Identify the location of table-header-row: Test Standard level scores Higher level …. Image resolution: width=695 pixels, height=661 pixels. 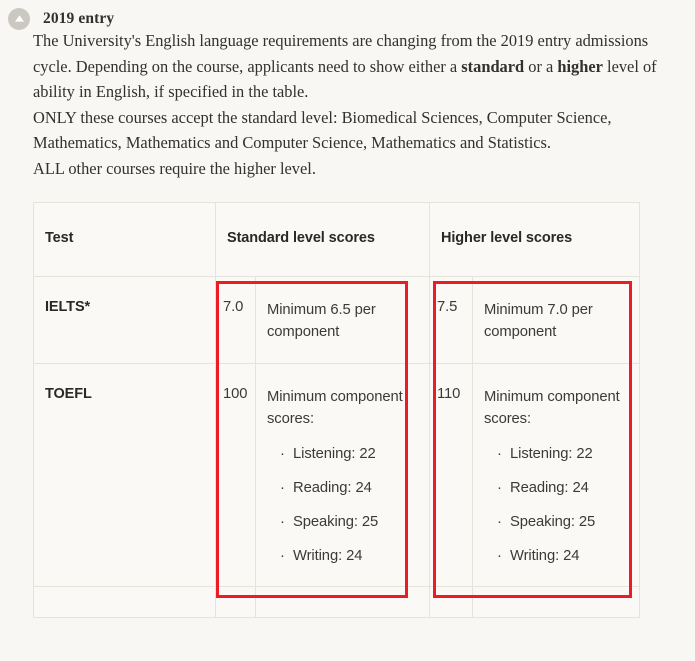
(336, 239).